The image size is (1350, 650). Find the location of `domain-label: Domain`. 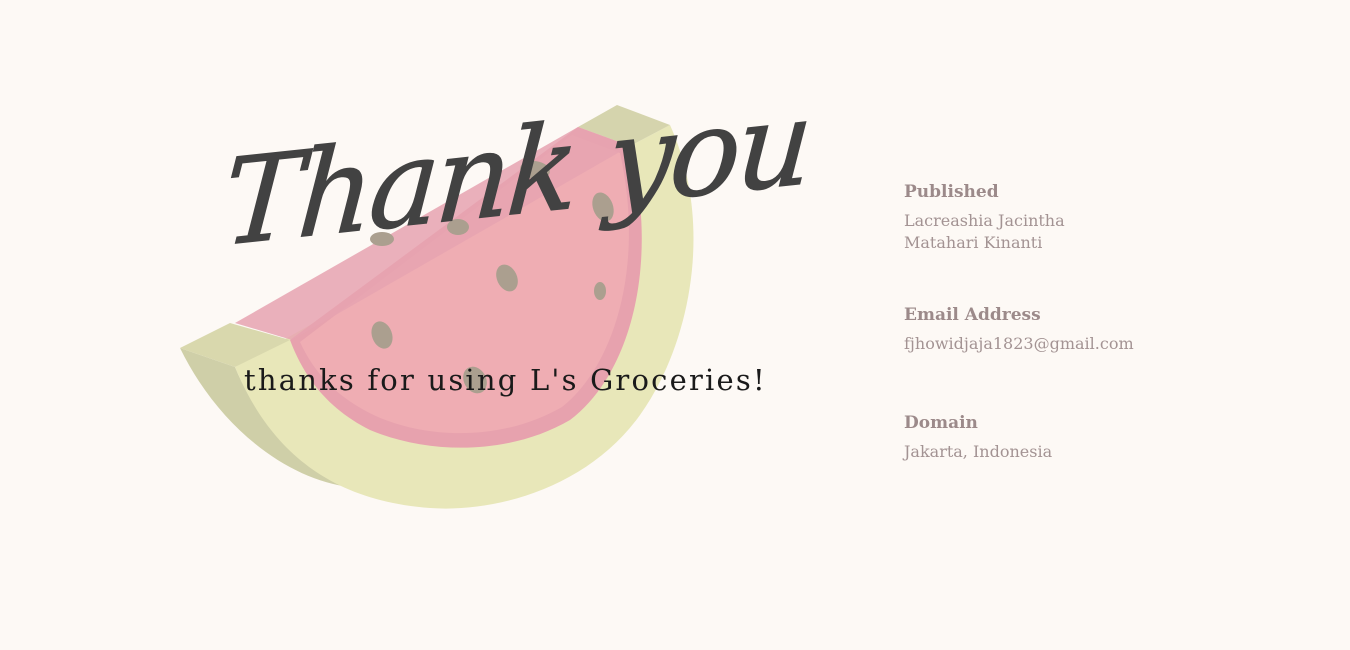

domain-label: Domain is located at coordinates (941, 423).